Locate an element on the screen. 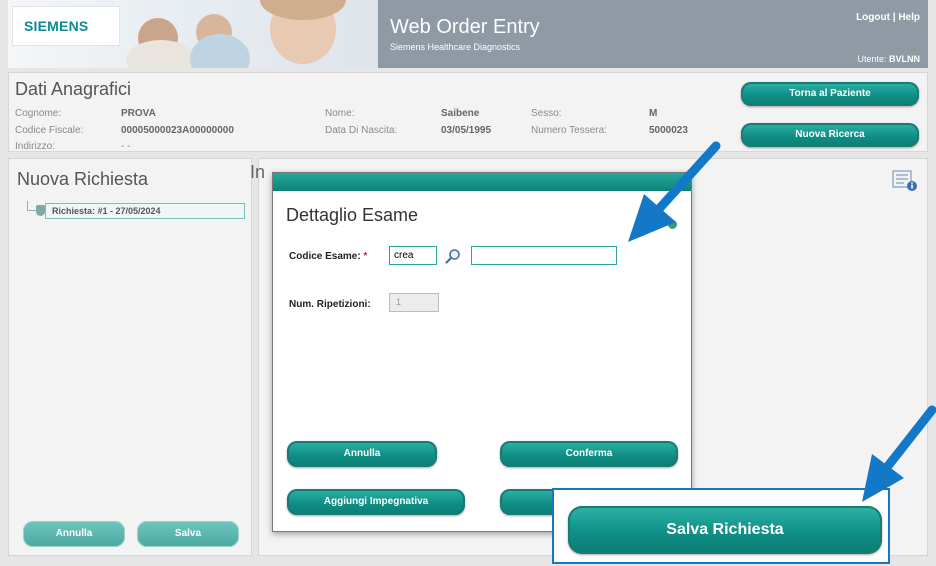 This screenshot has height=566, width=936. exam-description-field is located at coordinates (544, 255).